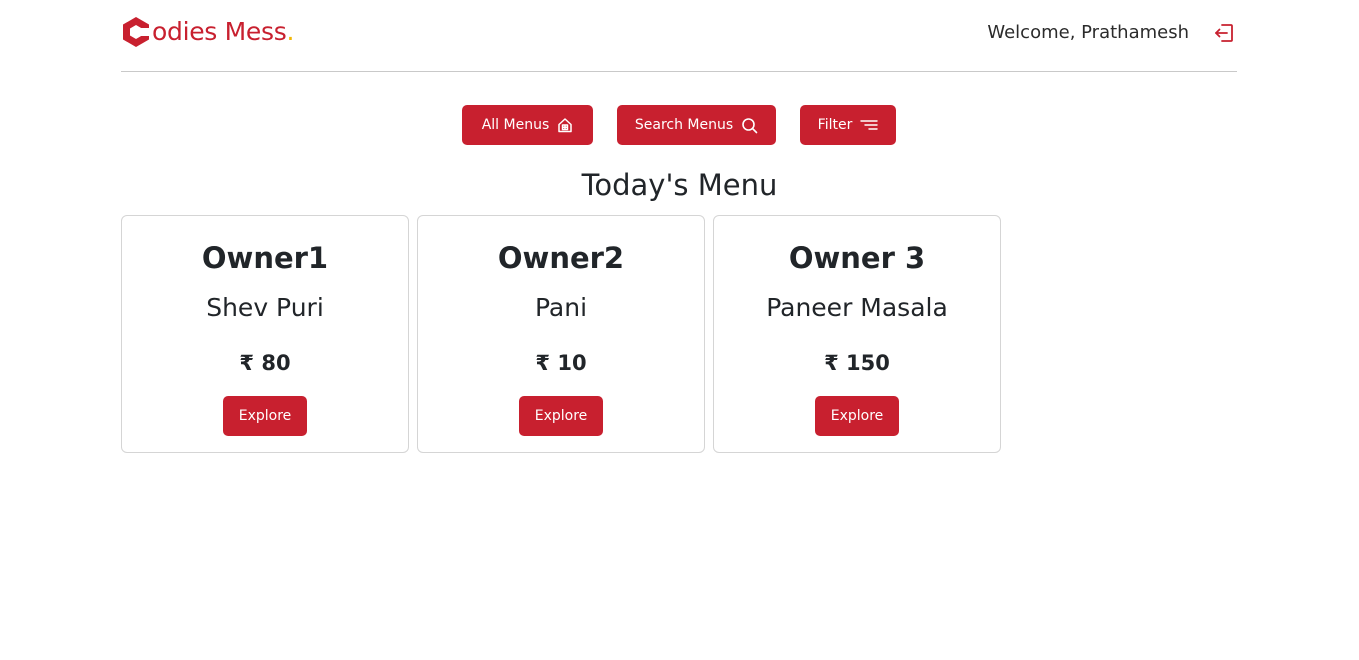  I want to click on welcome-text: Welcome, Prathamesh, so click(1088, 32).